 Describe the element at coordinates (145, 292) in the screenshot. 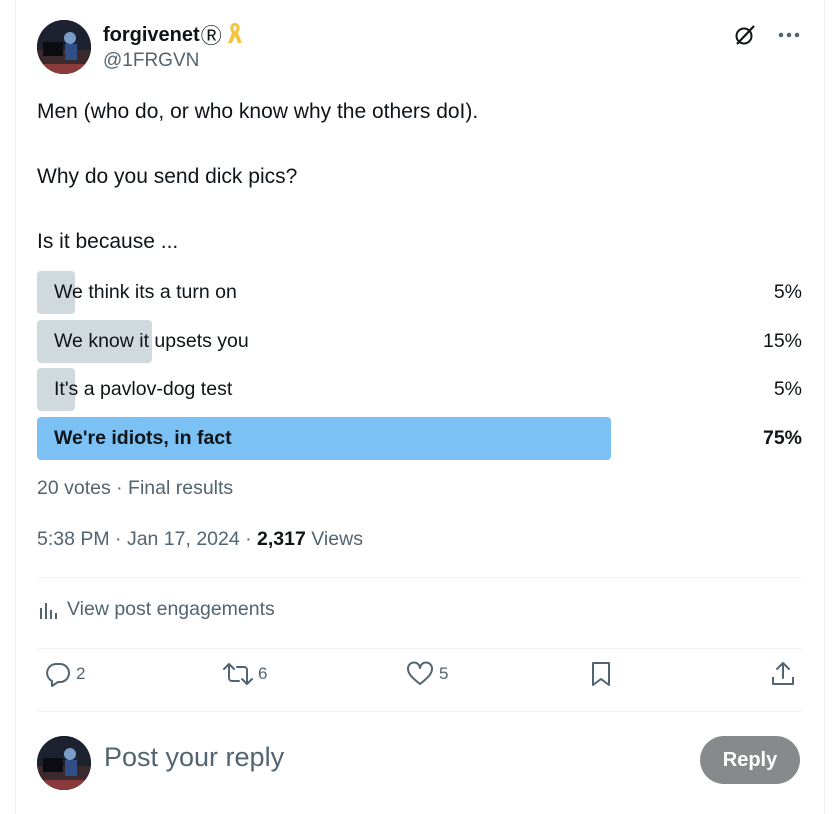

I see `poll-option-label: We think its a turn on` at that location.